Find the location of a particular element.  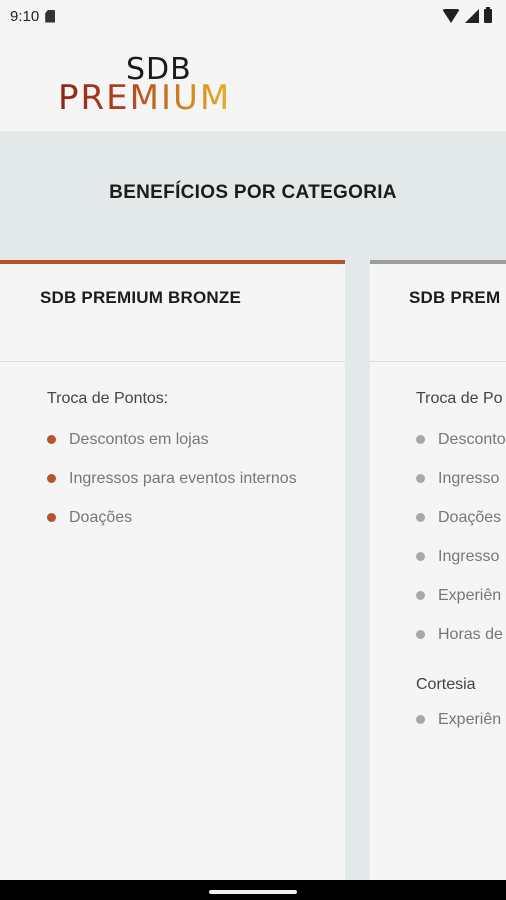

wifi-icon is located at coordinates (451, 16).